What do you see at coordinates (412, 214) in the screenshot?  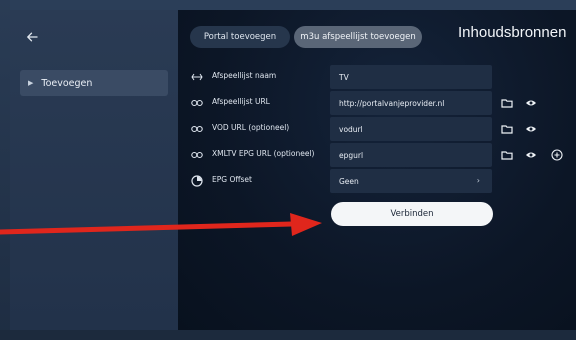 I see `connect-button: Verbinden` at bounding box center [412, 214].